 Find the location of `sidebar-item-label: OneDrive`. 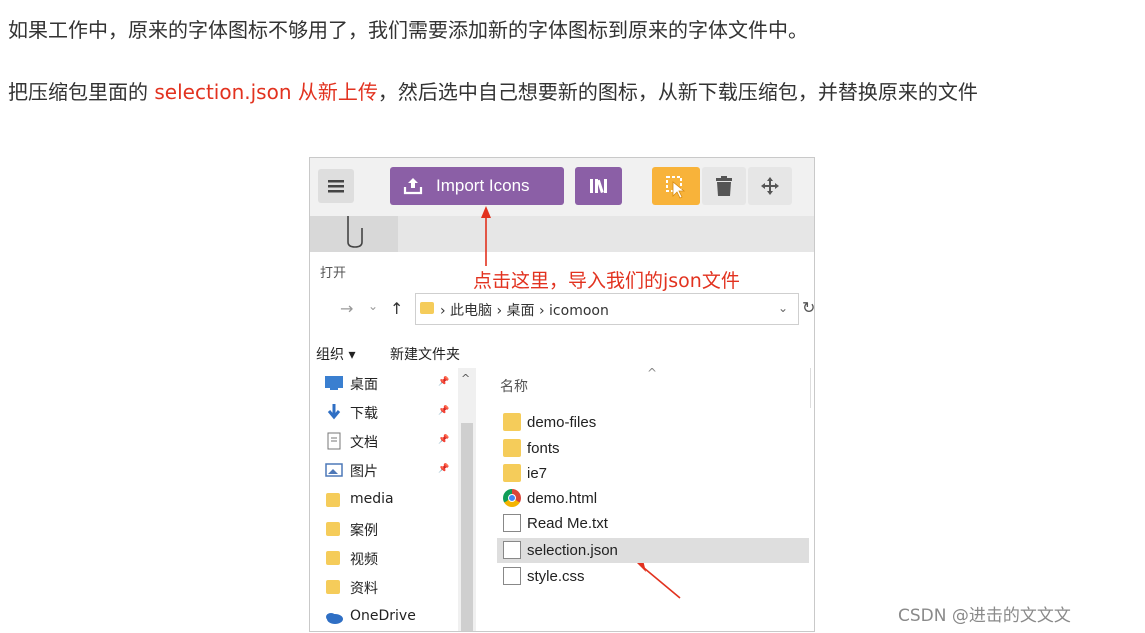

sidebar-item-label: OneDrive is located at coordinates (383, 616).